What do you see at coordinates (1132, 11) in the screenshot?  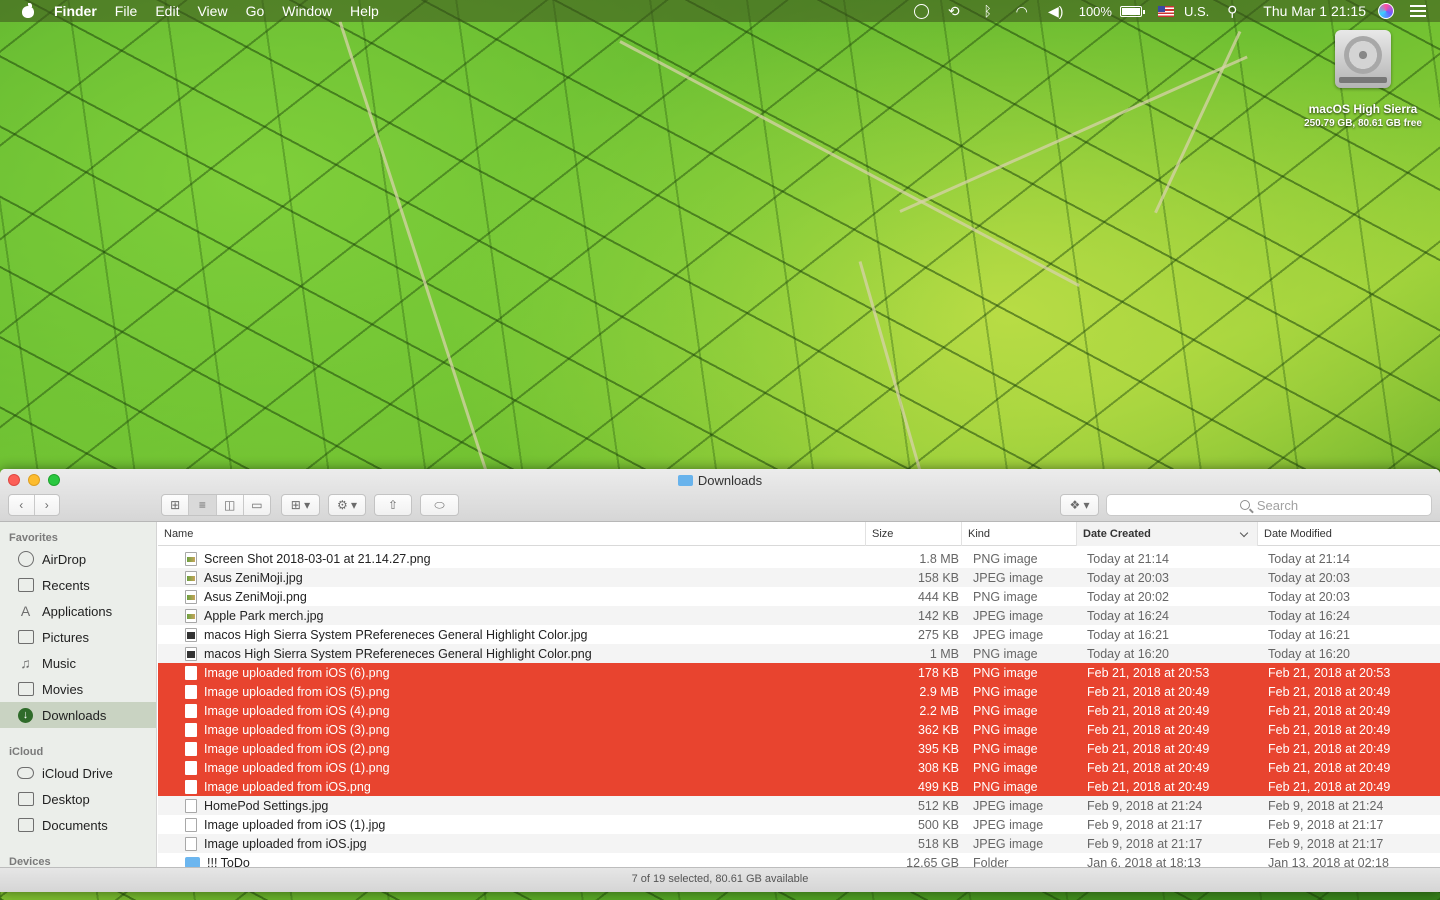 I see `battery-icon` at bounding box center [1132, 11].